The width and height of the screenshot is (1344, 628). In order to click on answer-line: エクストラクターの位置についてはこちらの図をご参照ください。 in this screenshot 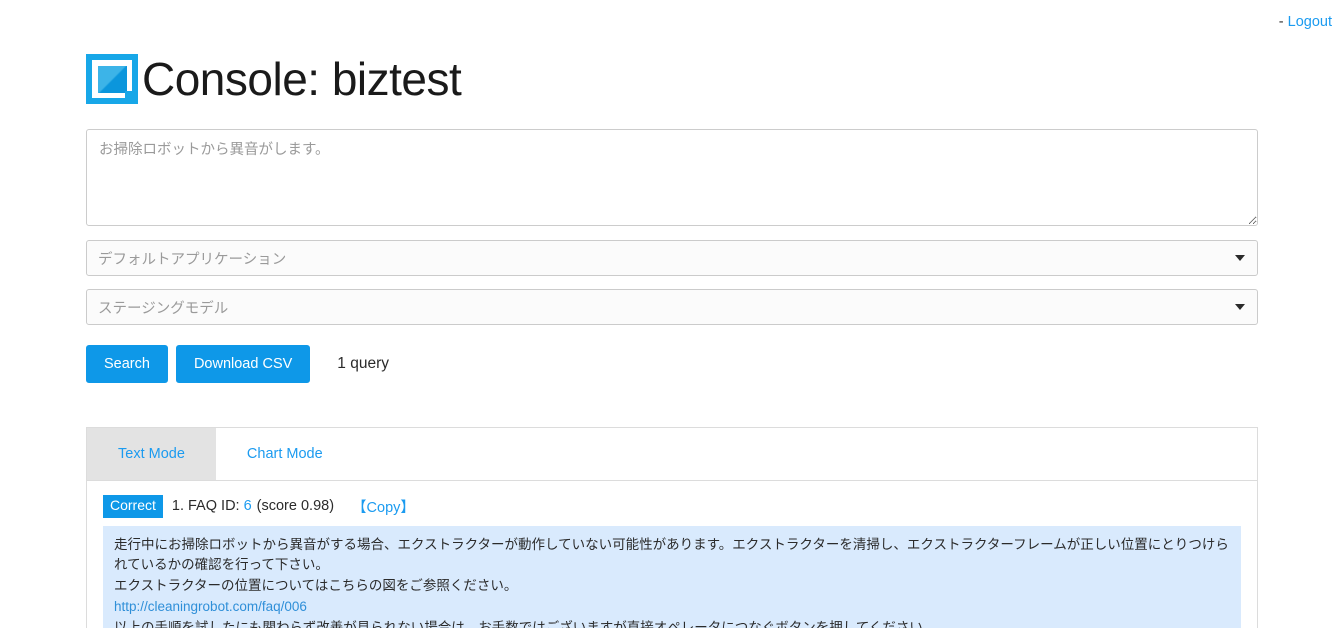, I will do `click(316, 586)`.